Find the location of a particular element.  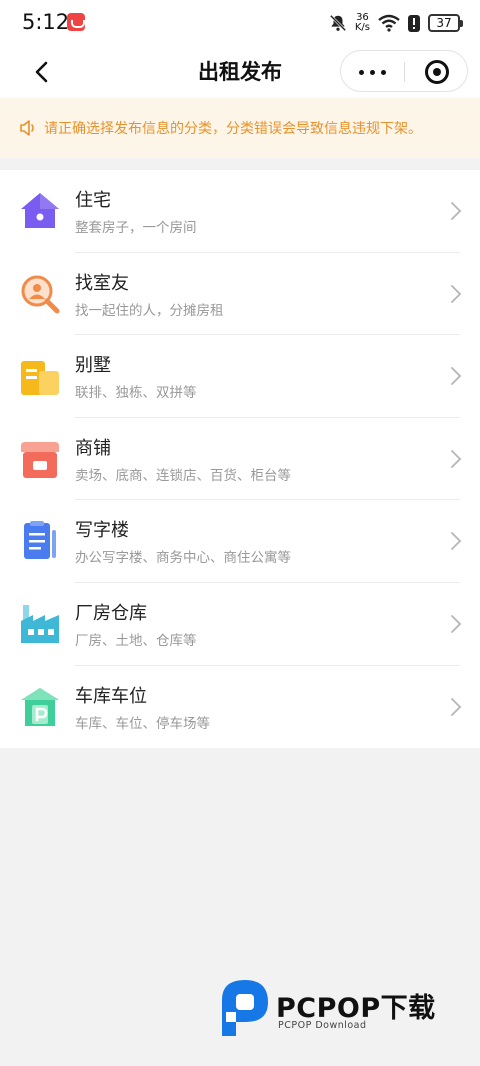

category-subtitle: 找一起住的人，分摊房租 is located at coordinates (149, 310).